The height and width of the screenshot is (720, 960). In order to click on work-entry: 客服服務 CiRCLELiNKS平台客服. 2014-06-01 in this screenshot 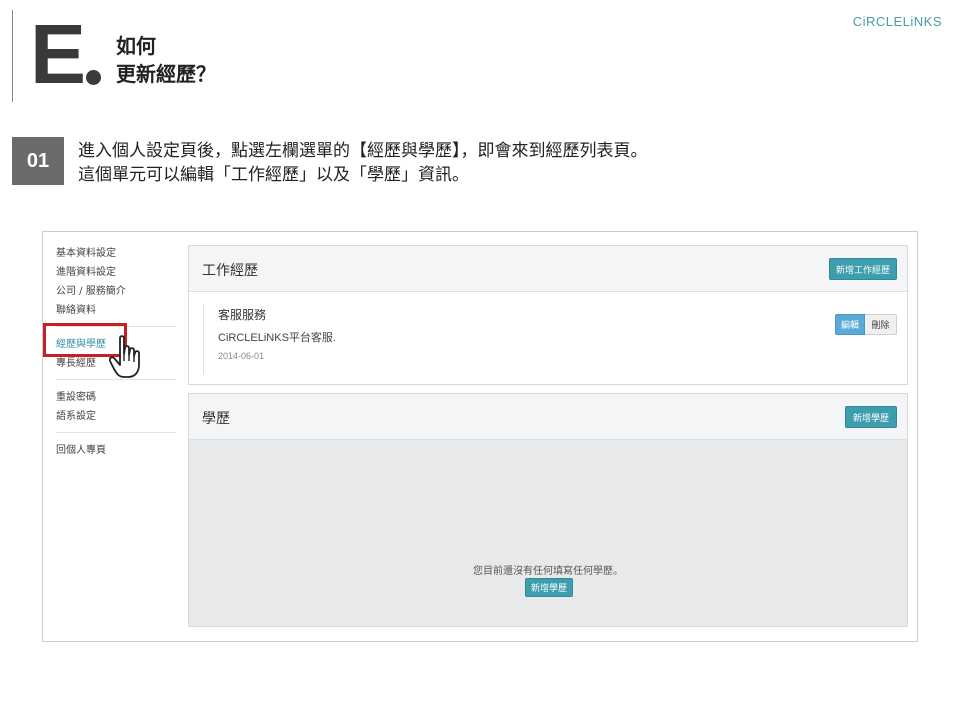, I will do `click(269, 339)`.